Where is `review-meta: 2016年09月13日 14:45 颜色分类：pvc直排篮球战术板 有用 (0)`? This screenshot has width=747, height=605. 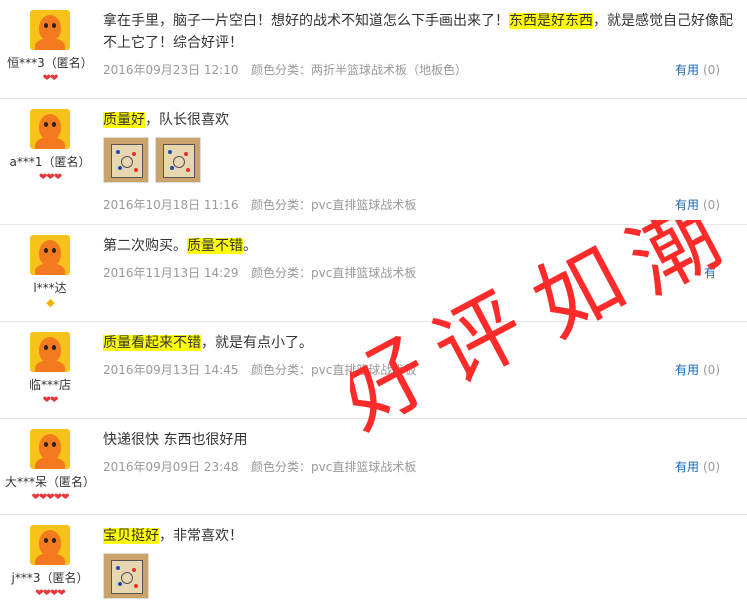 review-meta: 2016年09月13日 14:45 颜色分类：pvc直排篮球战术板 有用 (0) is located at coordinates (416, 370).